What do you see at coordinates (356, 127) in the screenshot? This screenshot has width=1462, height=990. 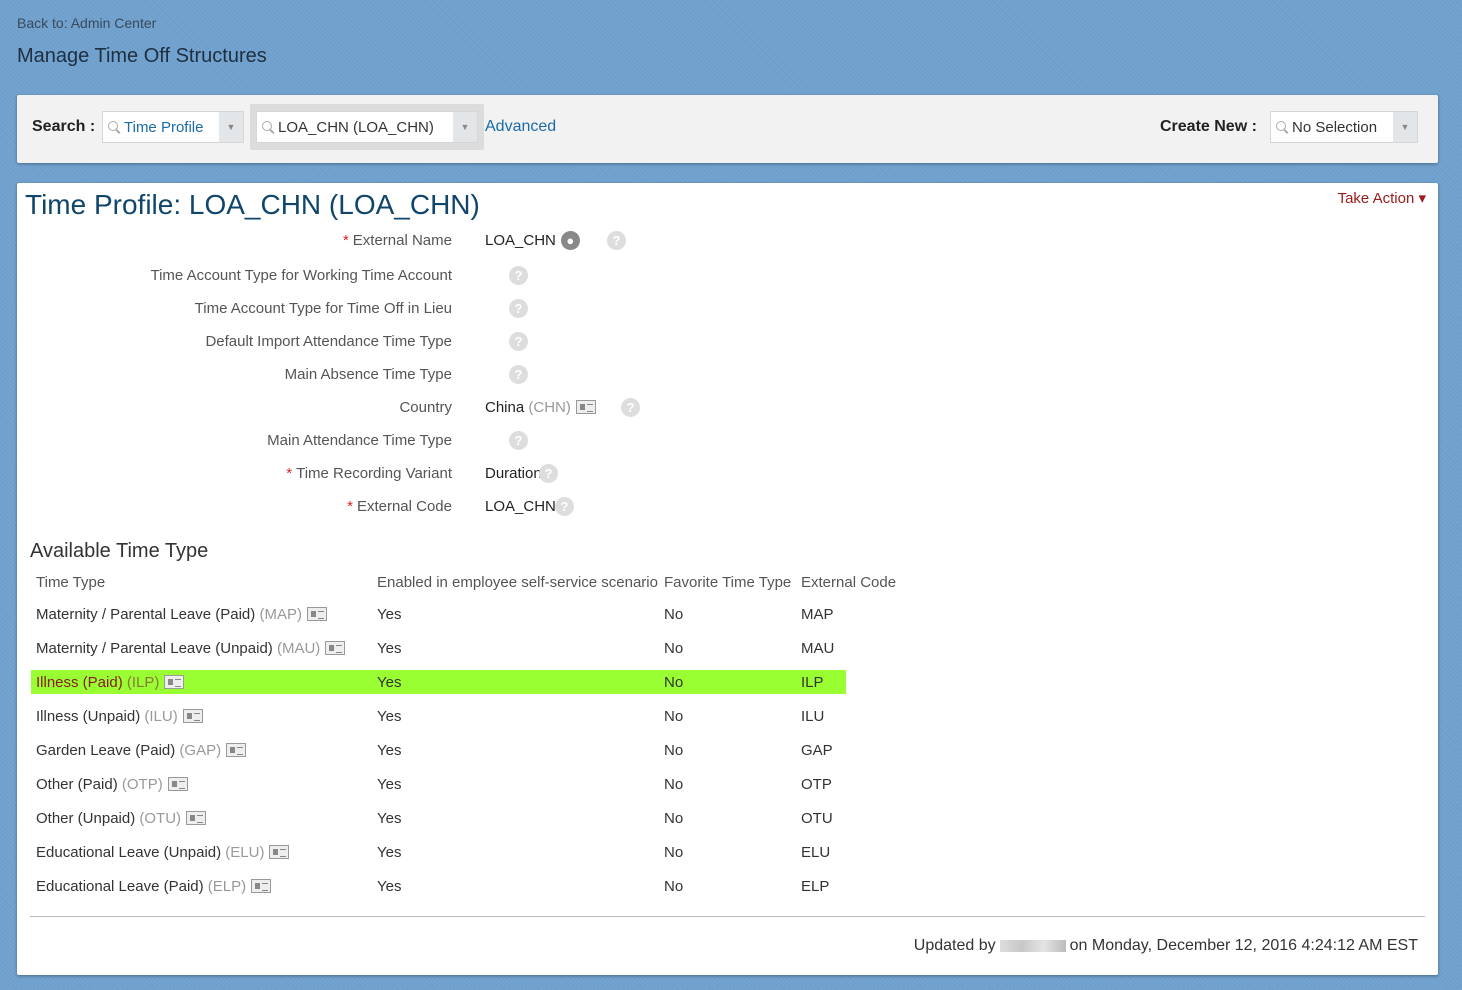 I see `search-value: LOA_CHN (LOA_CHN)` at bounding box center [356, 127].